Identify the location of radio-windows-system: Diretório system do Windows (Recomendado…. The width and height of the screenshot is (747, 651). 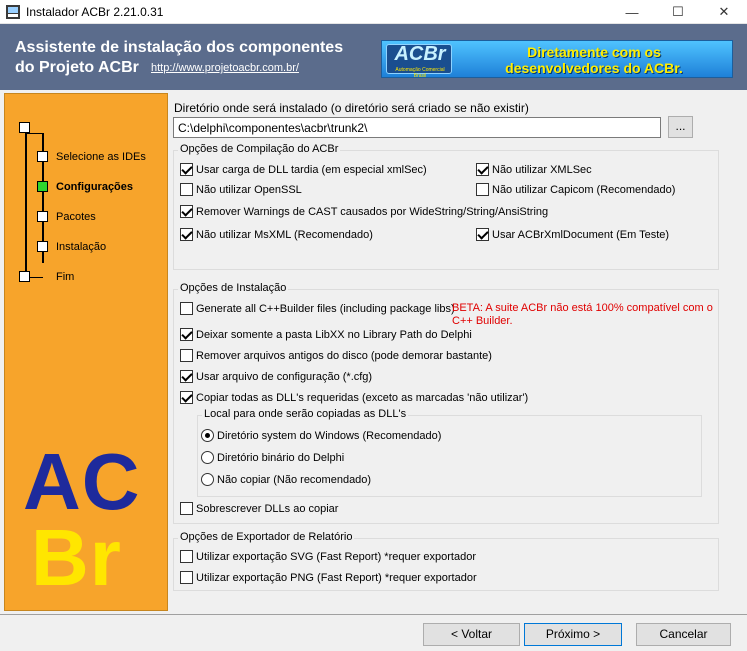
(321, 435).